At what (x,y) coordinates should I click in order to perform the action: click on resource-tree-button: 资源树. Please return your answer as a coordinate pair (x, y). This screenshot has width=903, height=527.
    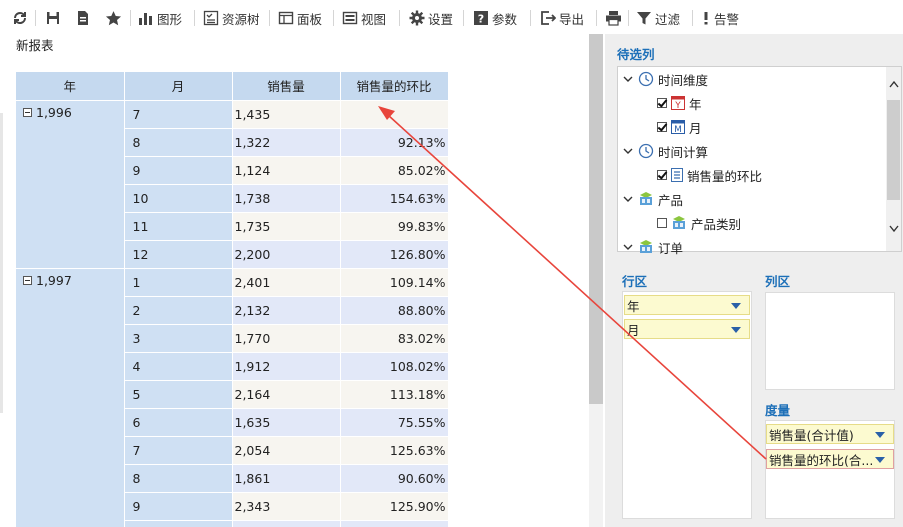
    Looking at the image, I should click on (231, 18).